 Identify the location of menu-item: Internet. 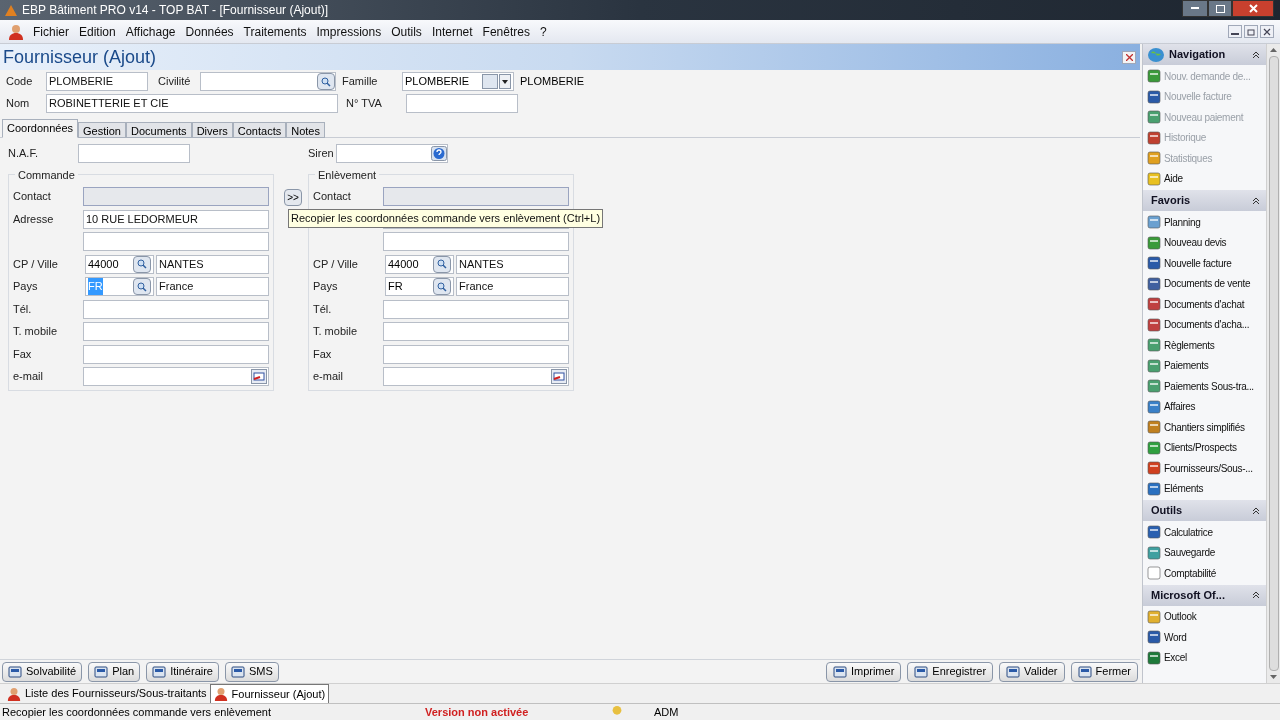
(452, 31).